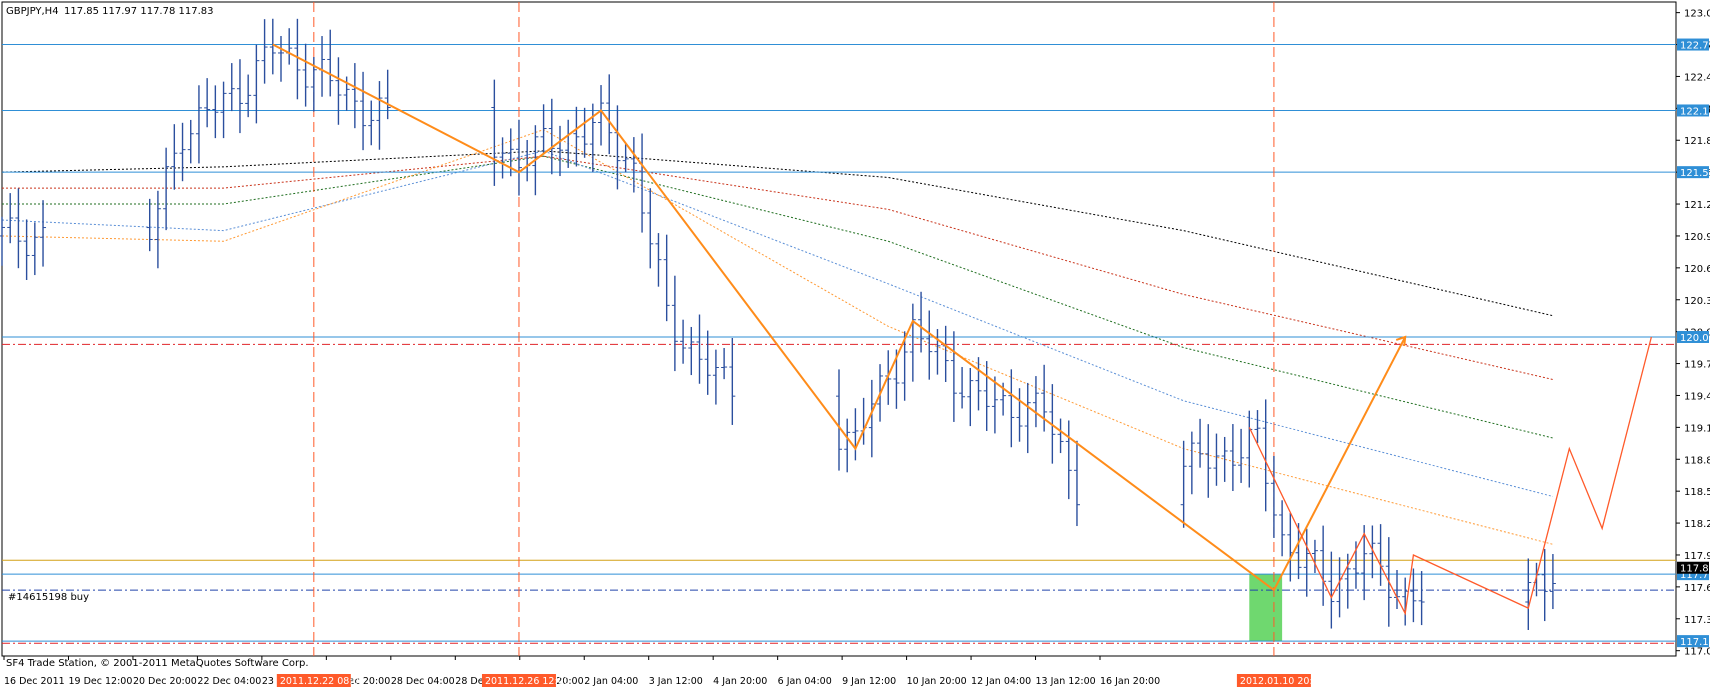 This screenshot has width=1710, height=691. What do you see at coordinates (1697, 556) in the screenshot?
I see `y-tick-label: 117.95` at bounding box center [1697, 556].